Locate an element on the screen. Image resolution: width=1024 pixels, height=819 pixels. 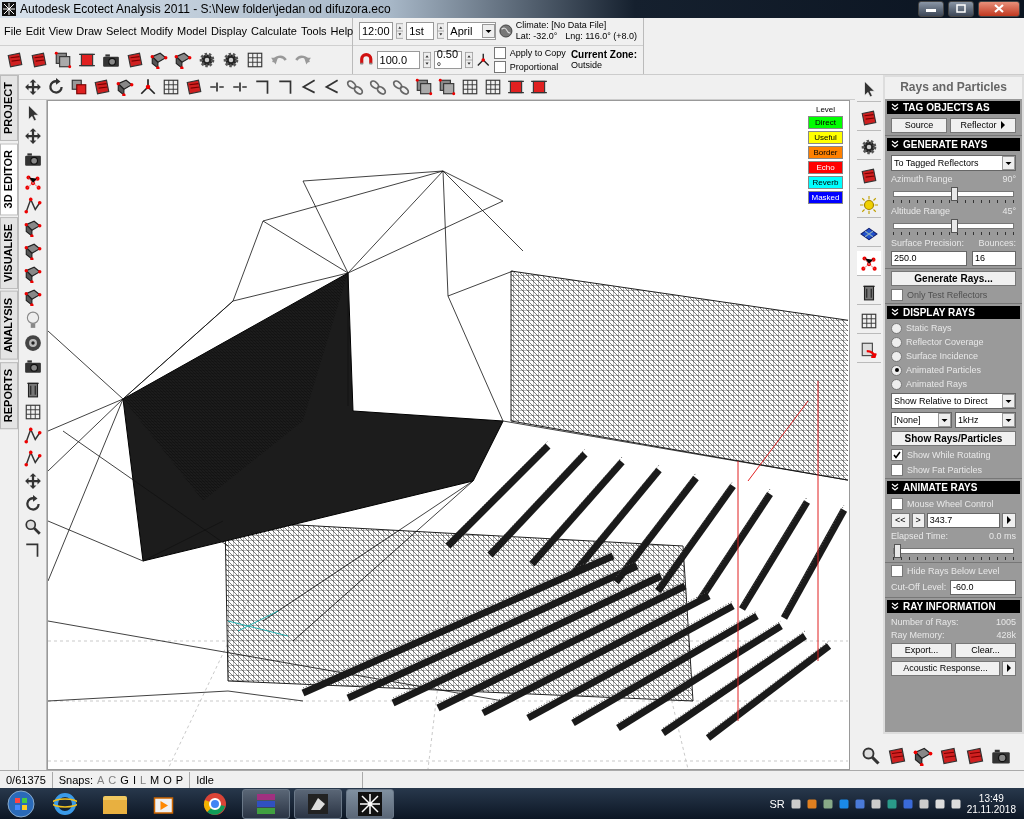
speaker-icon is located at coordinates (32, 342).